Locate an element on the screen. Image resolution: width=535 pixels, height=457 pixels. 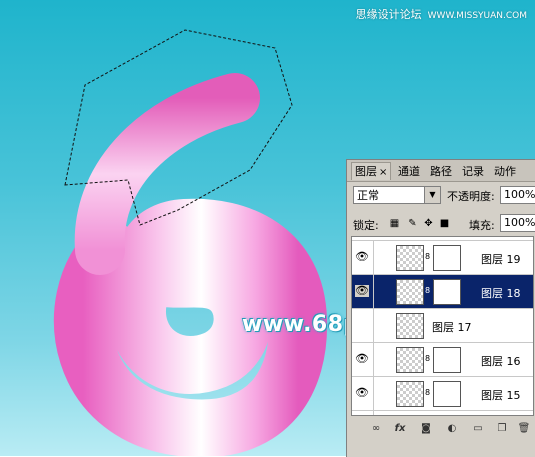
chevron-down-icon: ▼ is located at coordinates (432, 195).